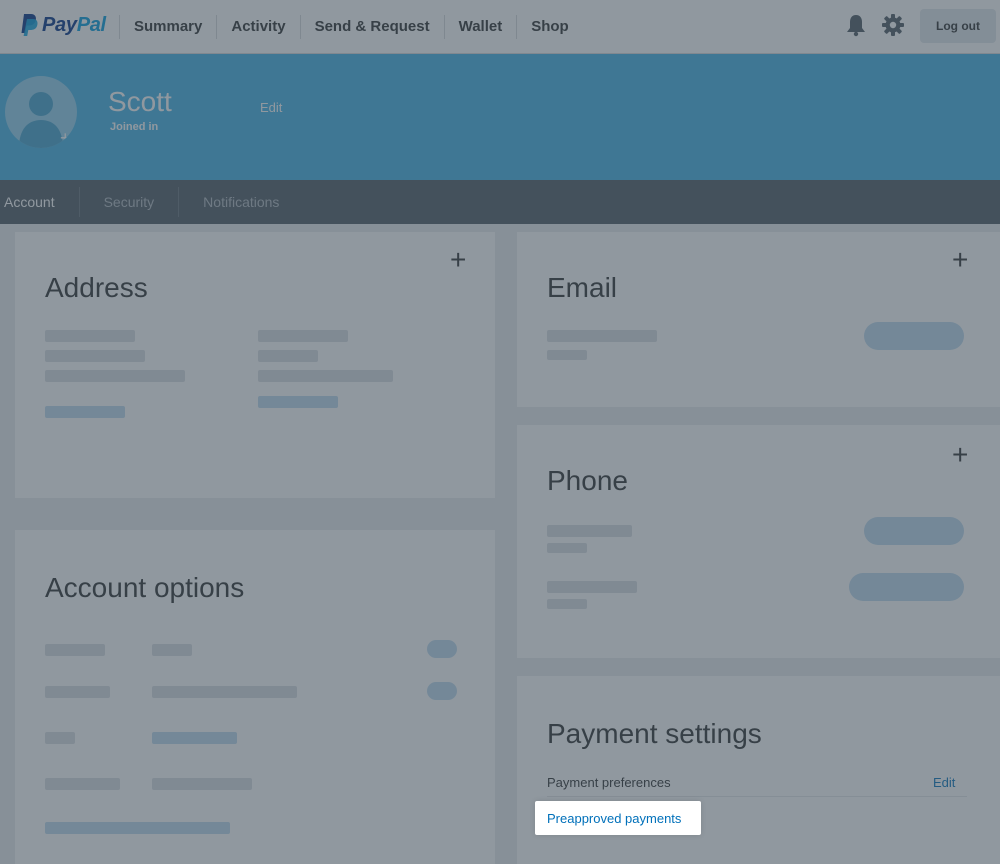 This screenshot has height=864, width=1000. What do you see at coordinates (587, 480) in the screenshot?
I see `phone-title: Phone` at bounding box center [587, 480].